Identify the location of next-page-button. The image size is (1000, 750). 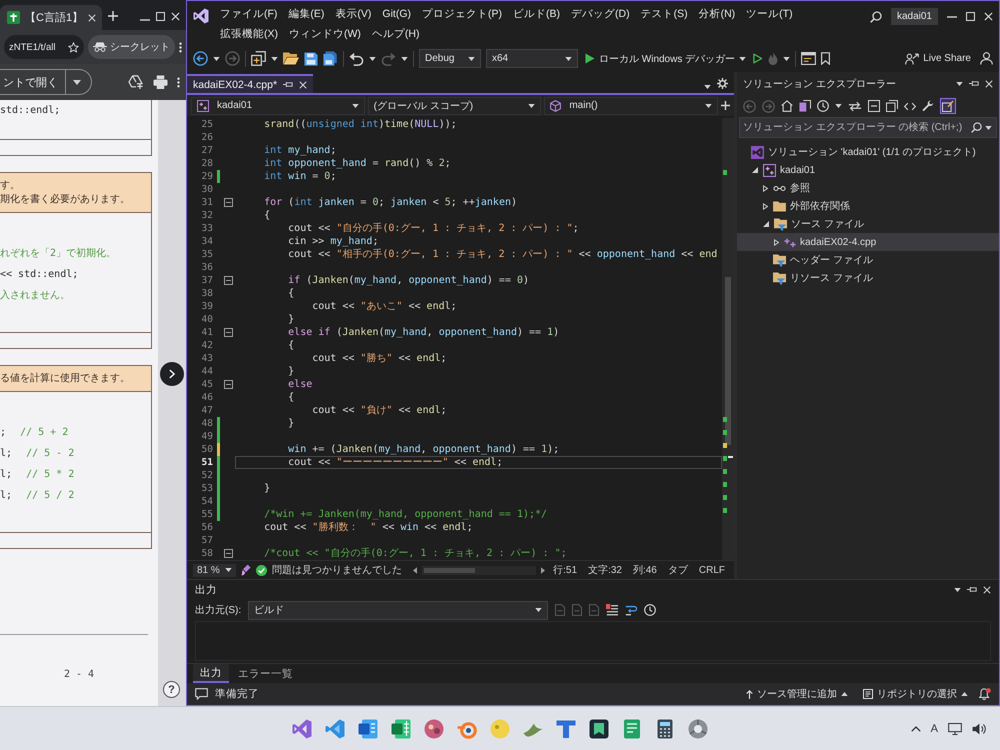
(172, 374).